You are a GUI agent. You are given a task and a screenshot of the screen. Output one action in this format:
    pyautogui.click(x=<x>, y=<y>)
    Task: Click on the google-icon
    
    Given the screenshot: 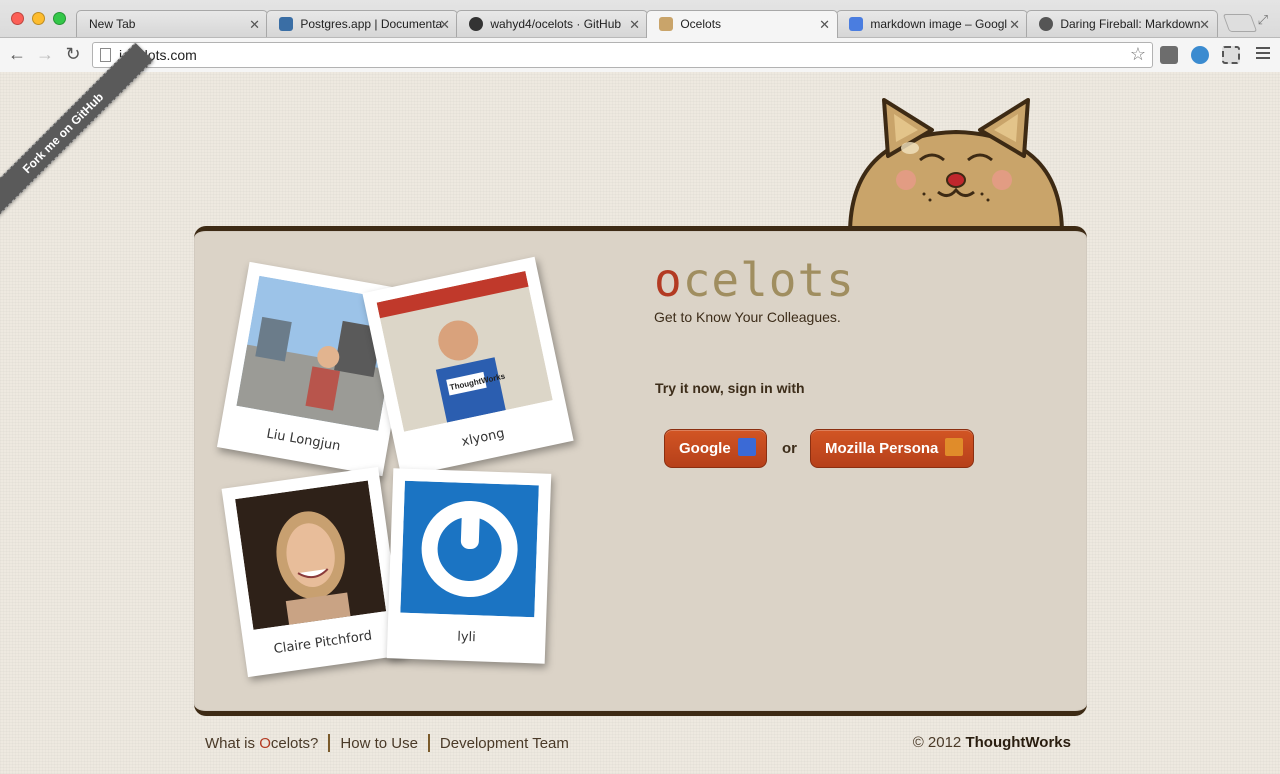 What is the action you would take?
    pyautogui.click(x=856, y=24)
    